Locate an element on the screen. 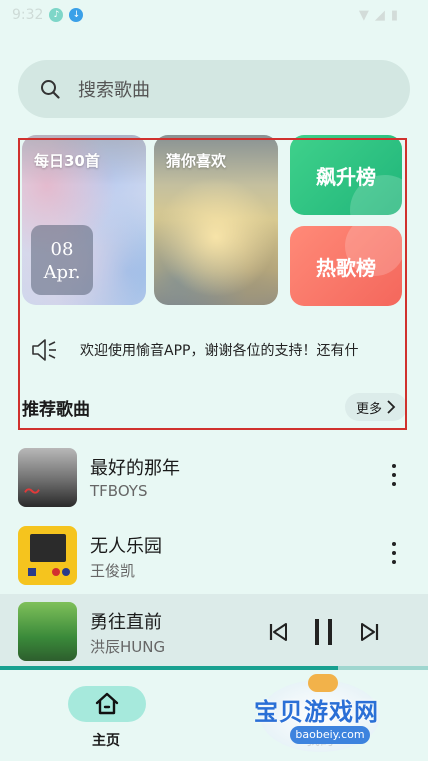 The width and height of the screenshot is (428, 761). home-icon is located at coordinates (107, 703).